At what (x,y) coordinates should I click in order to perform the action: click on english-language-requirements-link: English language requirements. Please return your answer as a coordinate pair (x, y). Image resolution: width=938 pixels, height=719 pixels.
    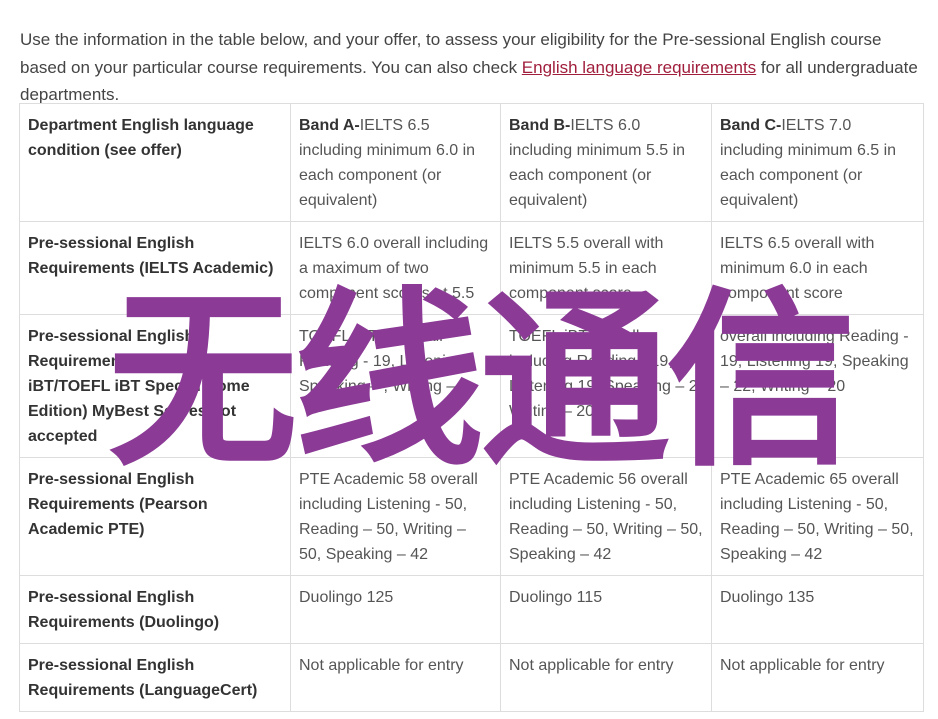
    Looking at the image, I should click on (639, 67).